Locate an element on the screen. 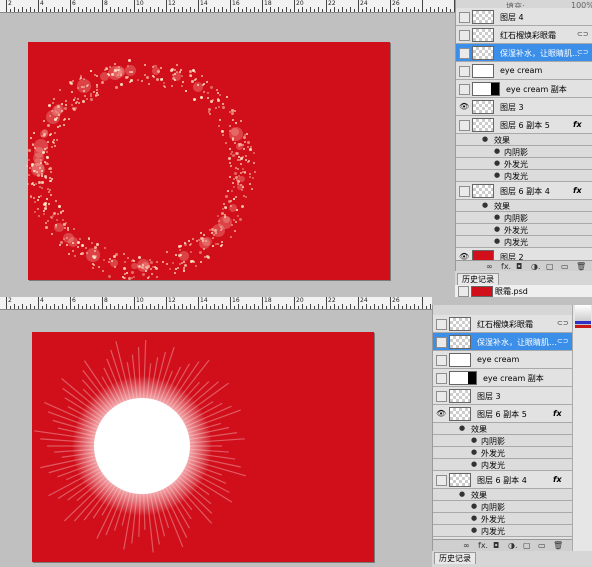 This screenshot has width=592, height=567. layer-row: 图层 6 副本 5 fx is located at coordinates (524, 125).